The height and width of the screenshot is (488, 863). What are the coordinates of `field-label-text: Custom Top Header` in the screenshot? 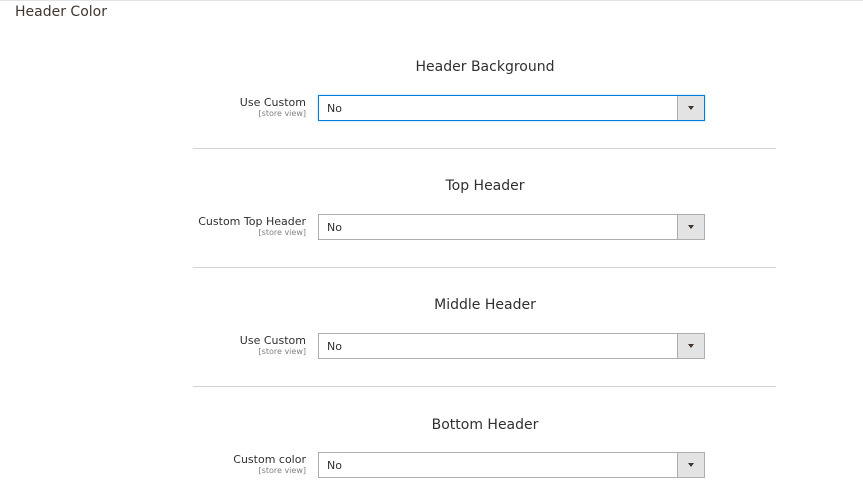 It's located at (252, 221).